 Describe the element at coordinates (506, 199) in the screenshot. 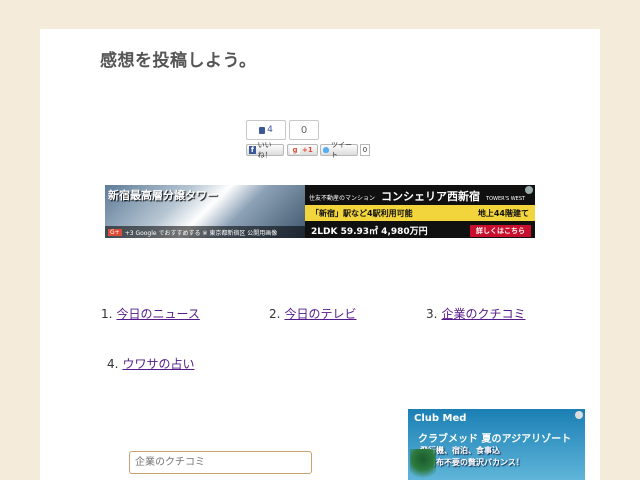

I see `banner-tower-name: TOWER'S WEST` at that location.